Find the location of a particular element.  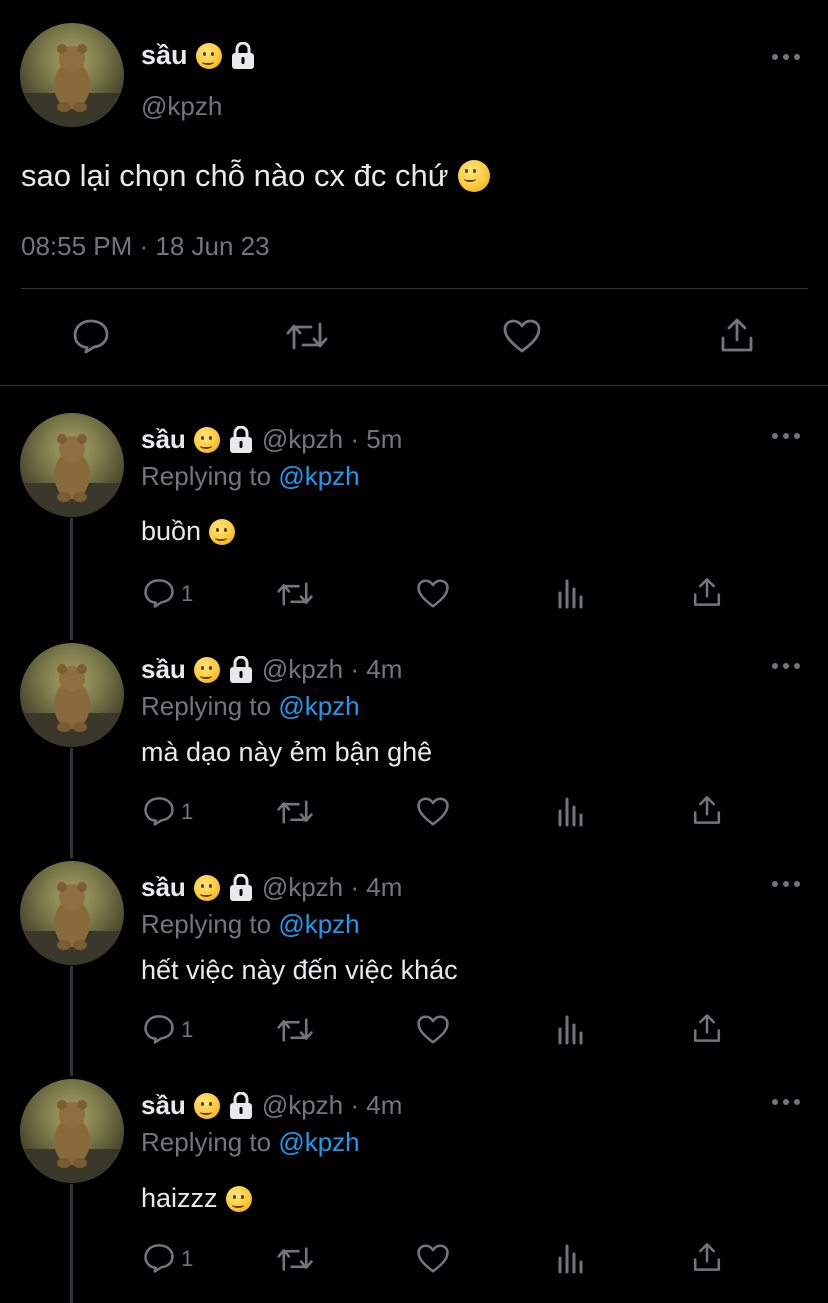

reply-text-content: mà dạo này ẻm bận ghê is located at coordinates (287, 752).